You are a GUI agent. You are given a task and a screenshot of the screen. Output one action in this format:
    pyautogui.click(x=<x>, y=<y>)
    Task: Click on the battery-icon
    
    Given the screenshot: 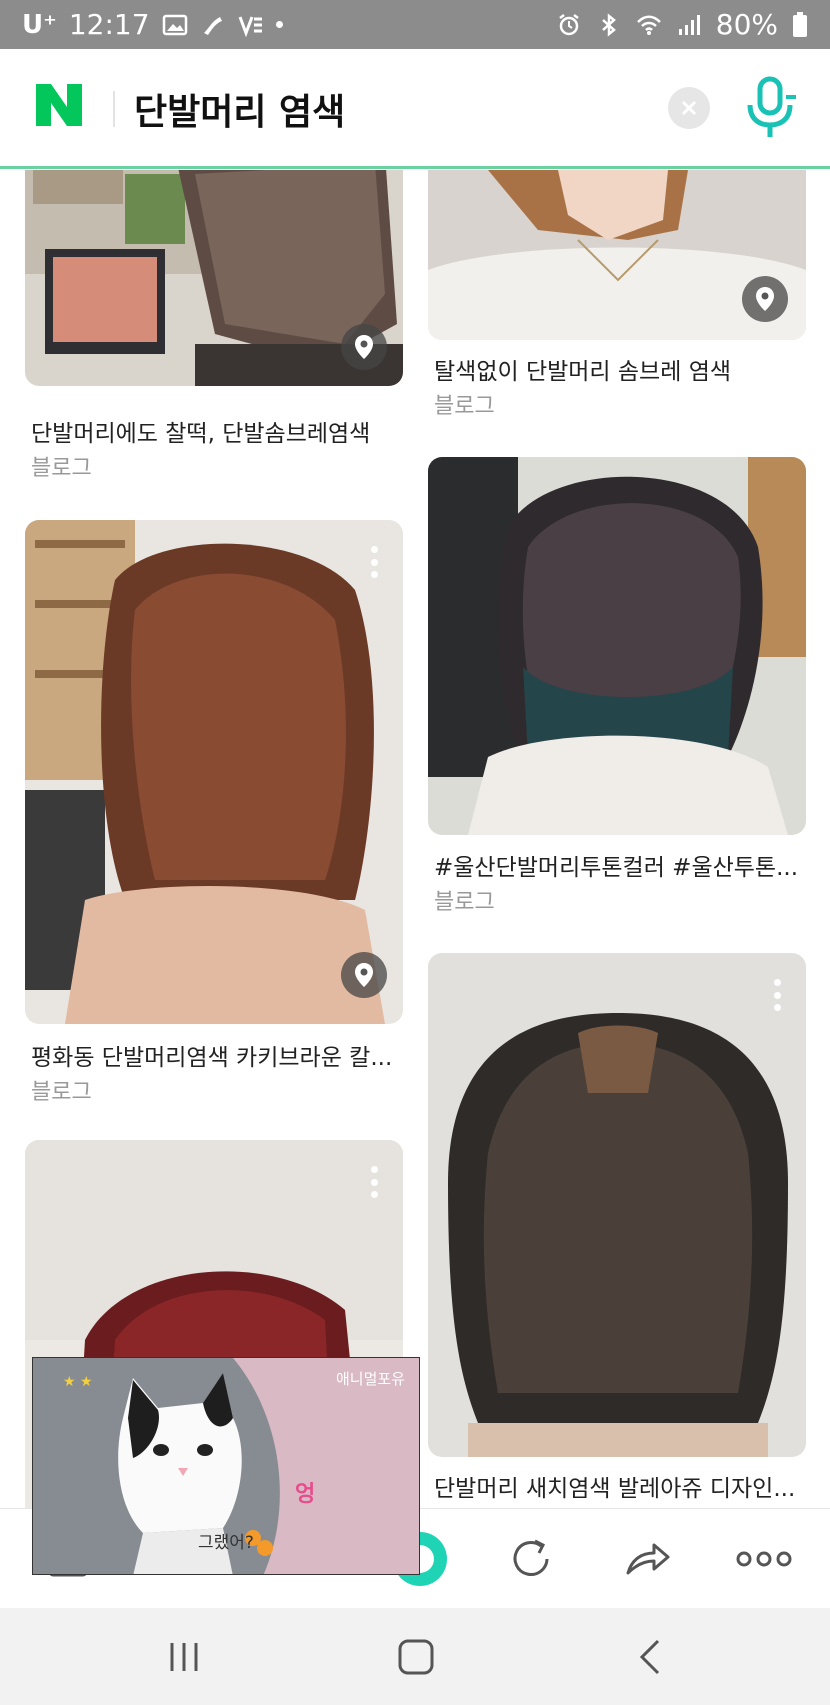 What is the action you would take?
    pyautogui.click(x=800, y=24)
    